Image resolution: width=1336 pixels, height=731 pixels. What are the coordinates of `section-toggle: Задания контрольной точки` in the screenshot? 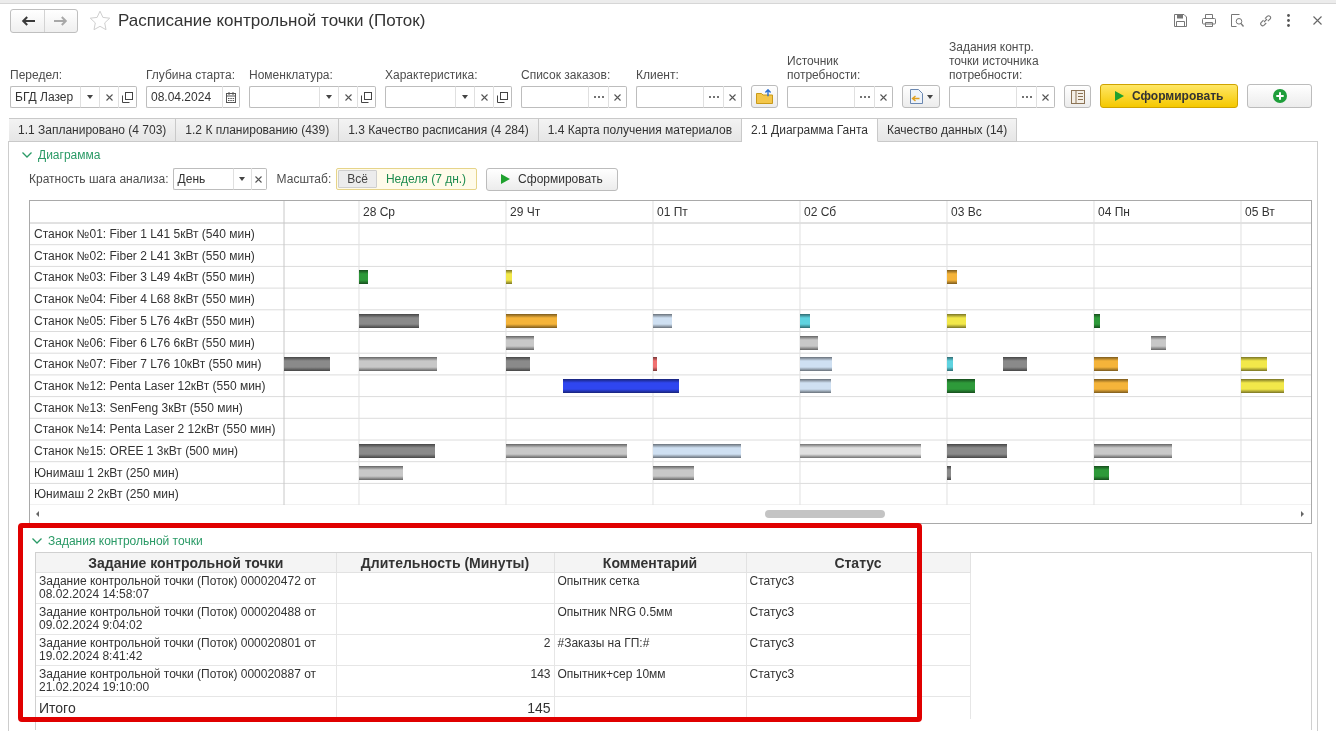 It's located at (117, 541).